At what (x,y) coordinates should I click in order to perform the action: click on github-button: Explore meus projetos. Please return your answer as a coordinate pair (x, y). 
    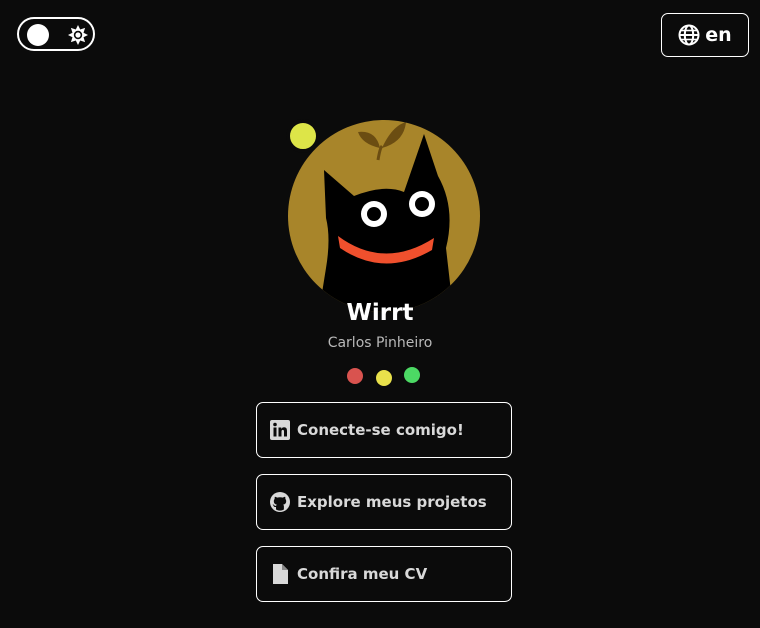
    Looking at the image, I should click on (384, 502).